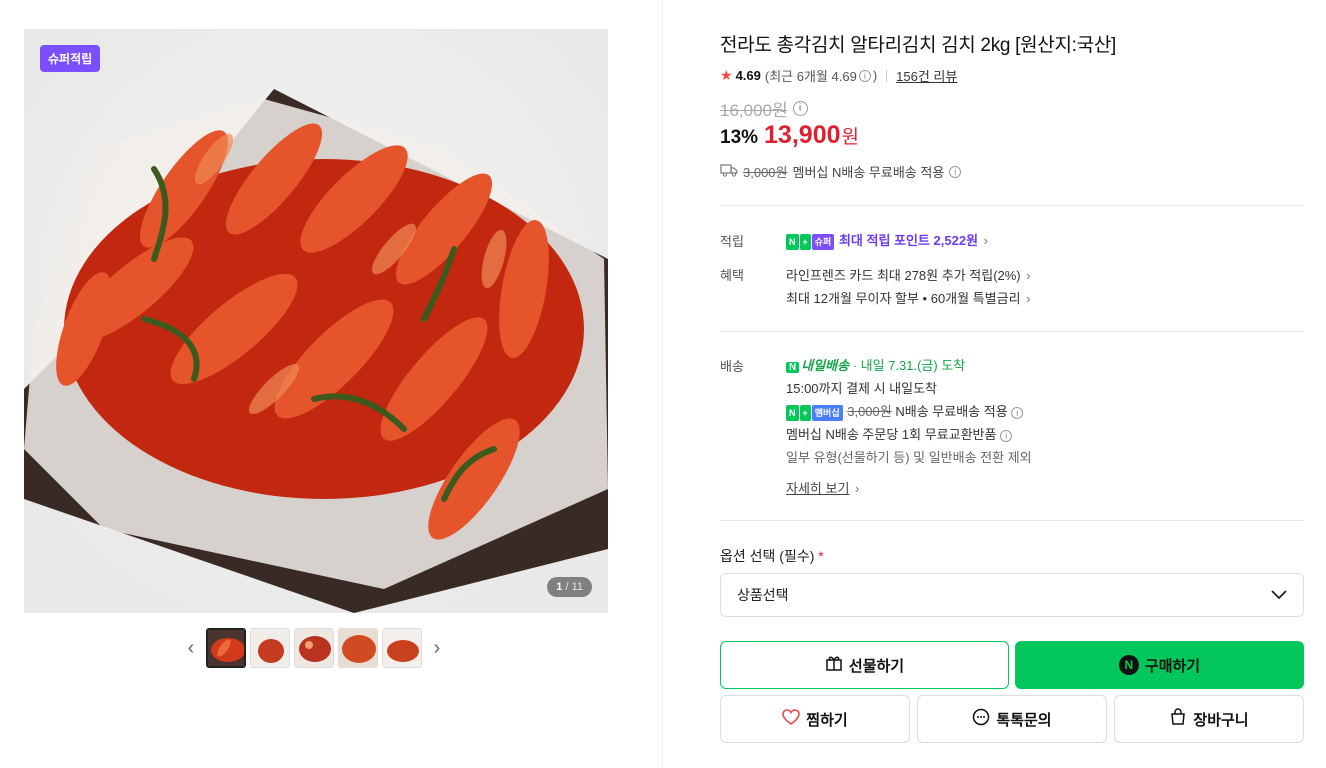 The height and width of the screenshot is (768, 1326). What do you see at coordinates (1172, 666) in the screenshot?
I see `buy-label: 구매하기` at bounding box center [1172, 666].